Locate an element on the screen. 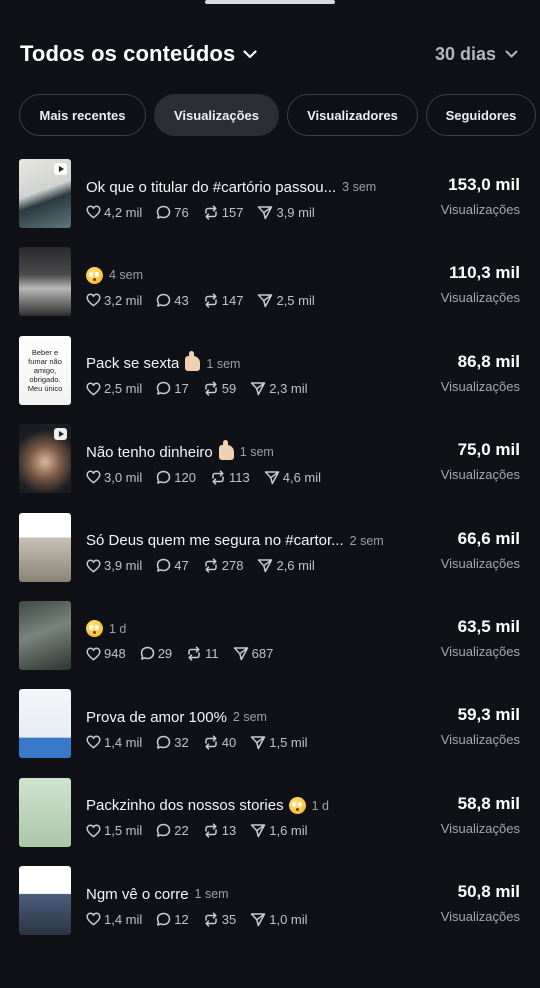  post-age: 1 sem is located at coordinates (211, 894).